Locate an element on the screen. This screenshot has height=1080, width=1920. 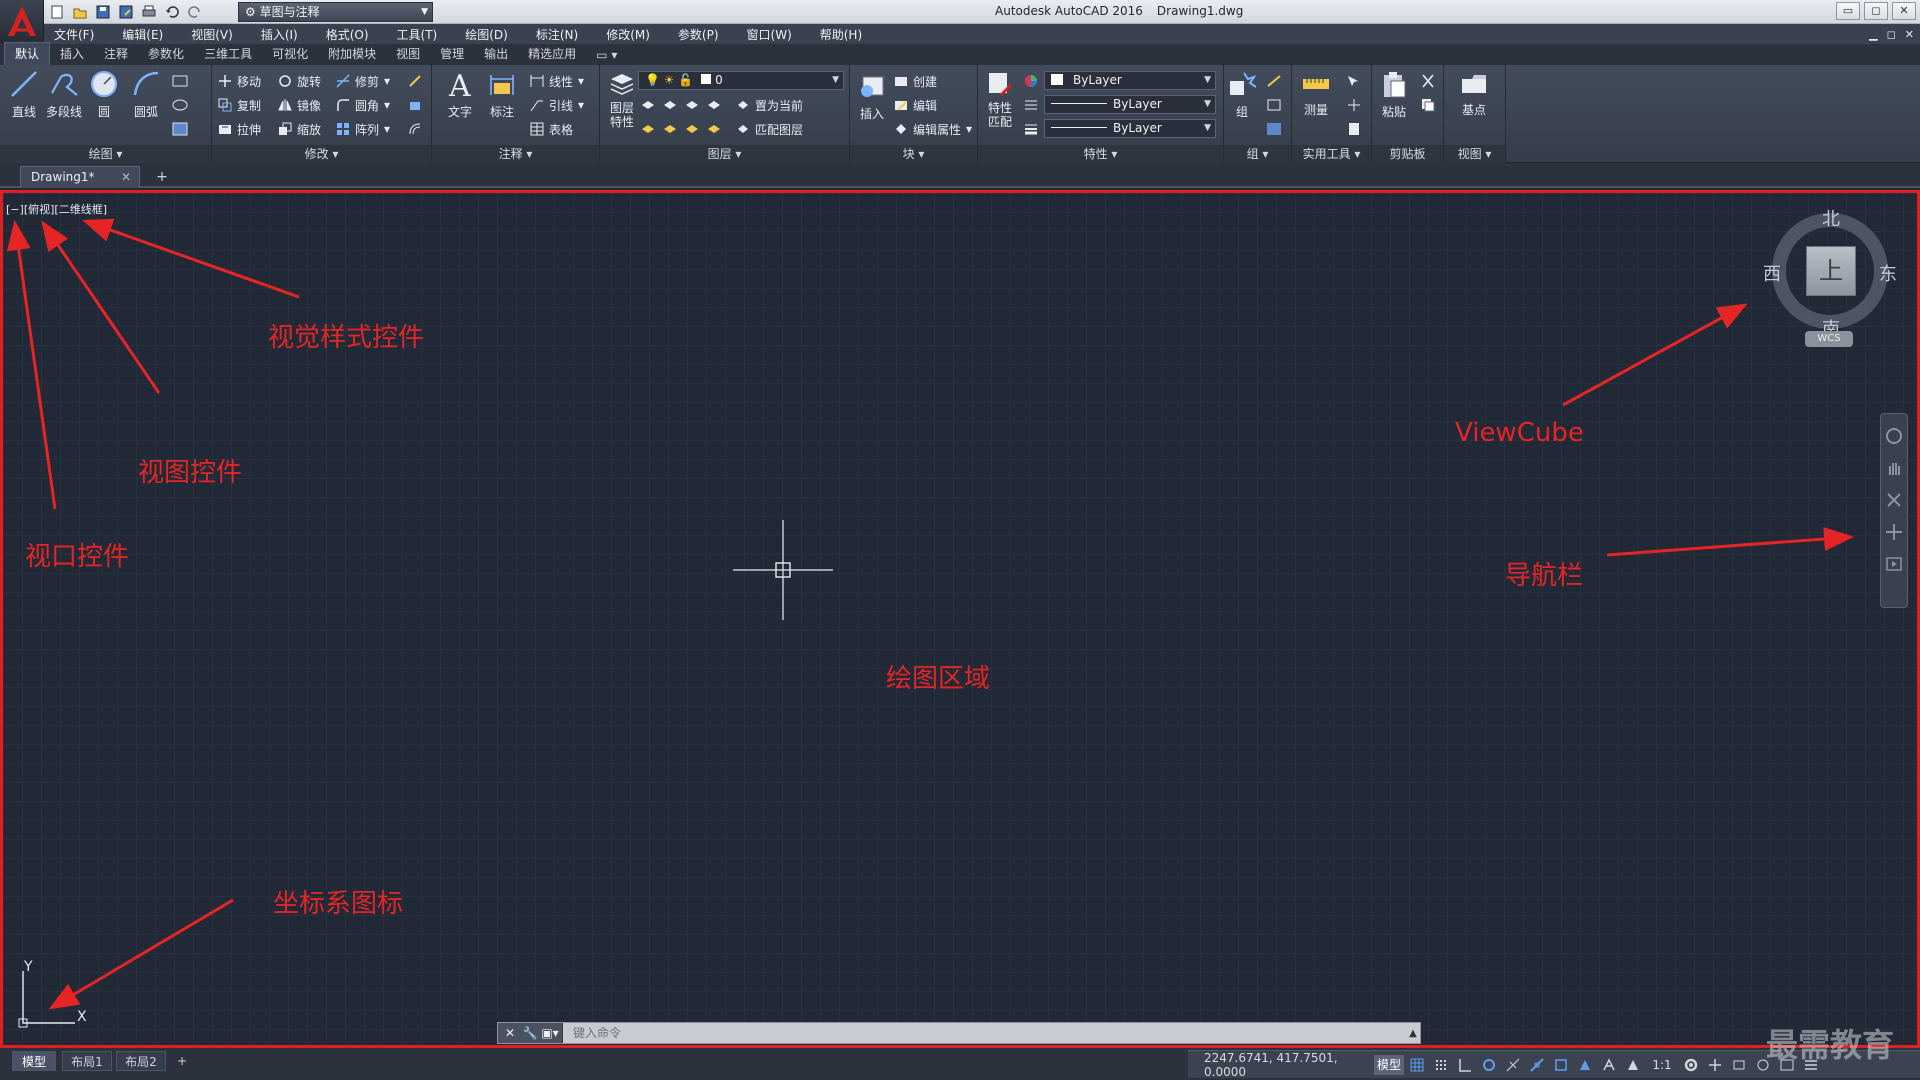
menu-edit: 编辑(E) is located at coordinates (142, 34).